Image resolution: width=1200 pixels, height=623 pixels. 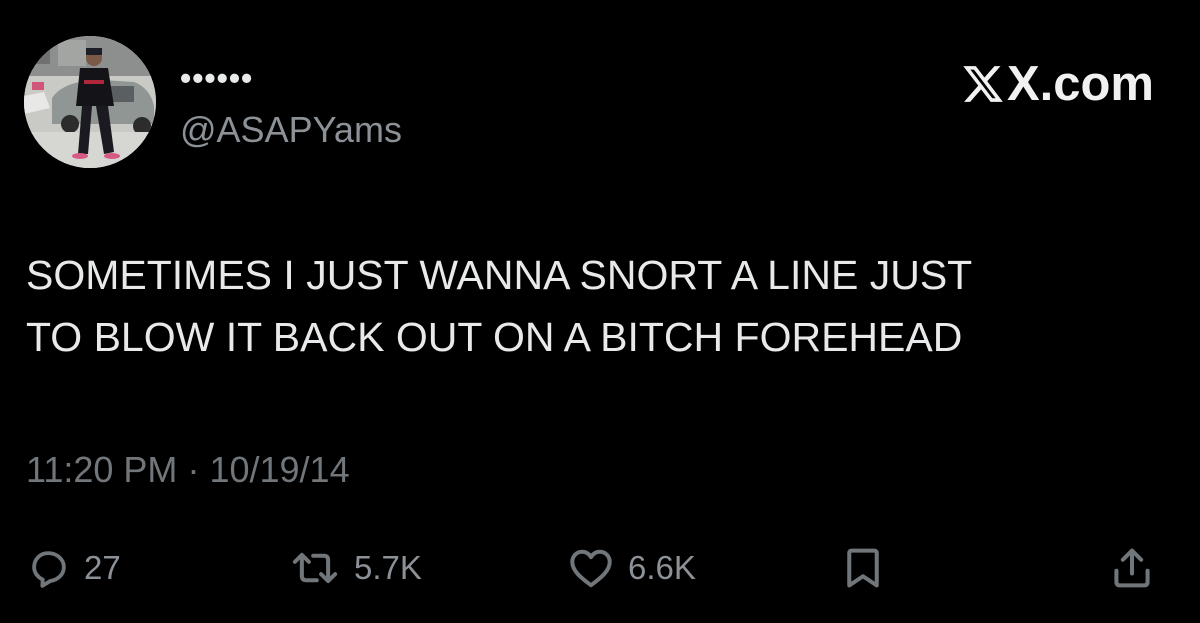 I want to click on user-handle: @ASAPYams, so click(x=291, y=130).